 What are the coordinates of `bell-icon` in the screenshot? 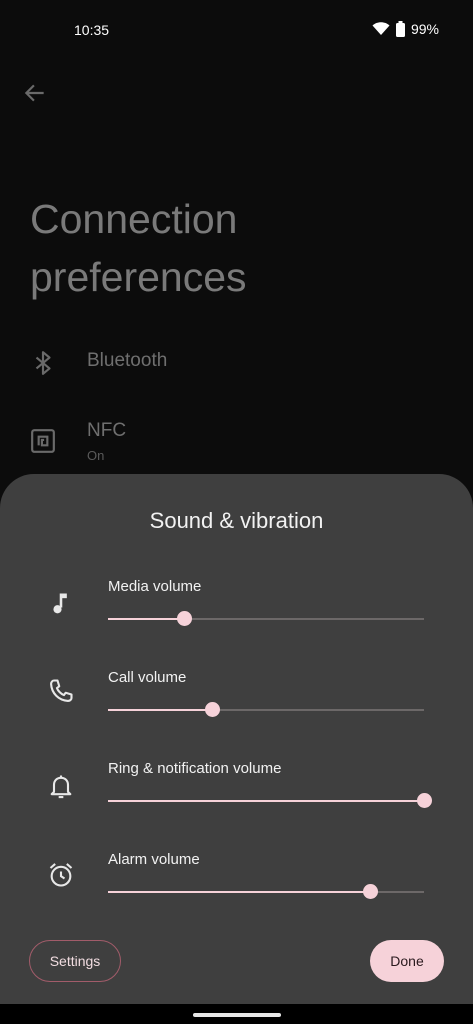 It's located at (61, 787).